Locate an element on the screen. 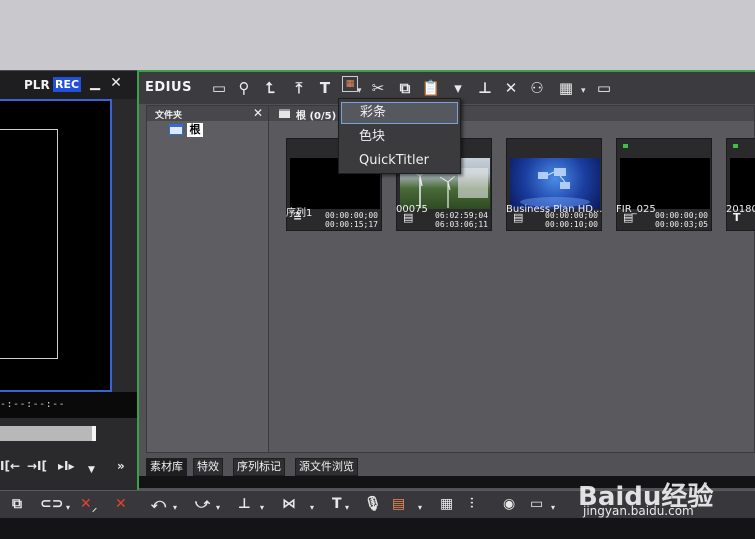 The width and height of the screenshot is (755, 539). delete-icon: ✕ is located at coordinates (511, 88).